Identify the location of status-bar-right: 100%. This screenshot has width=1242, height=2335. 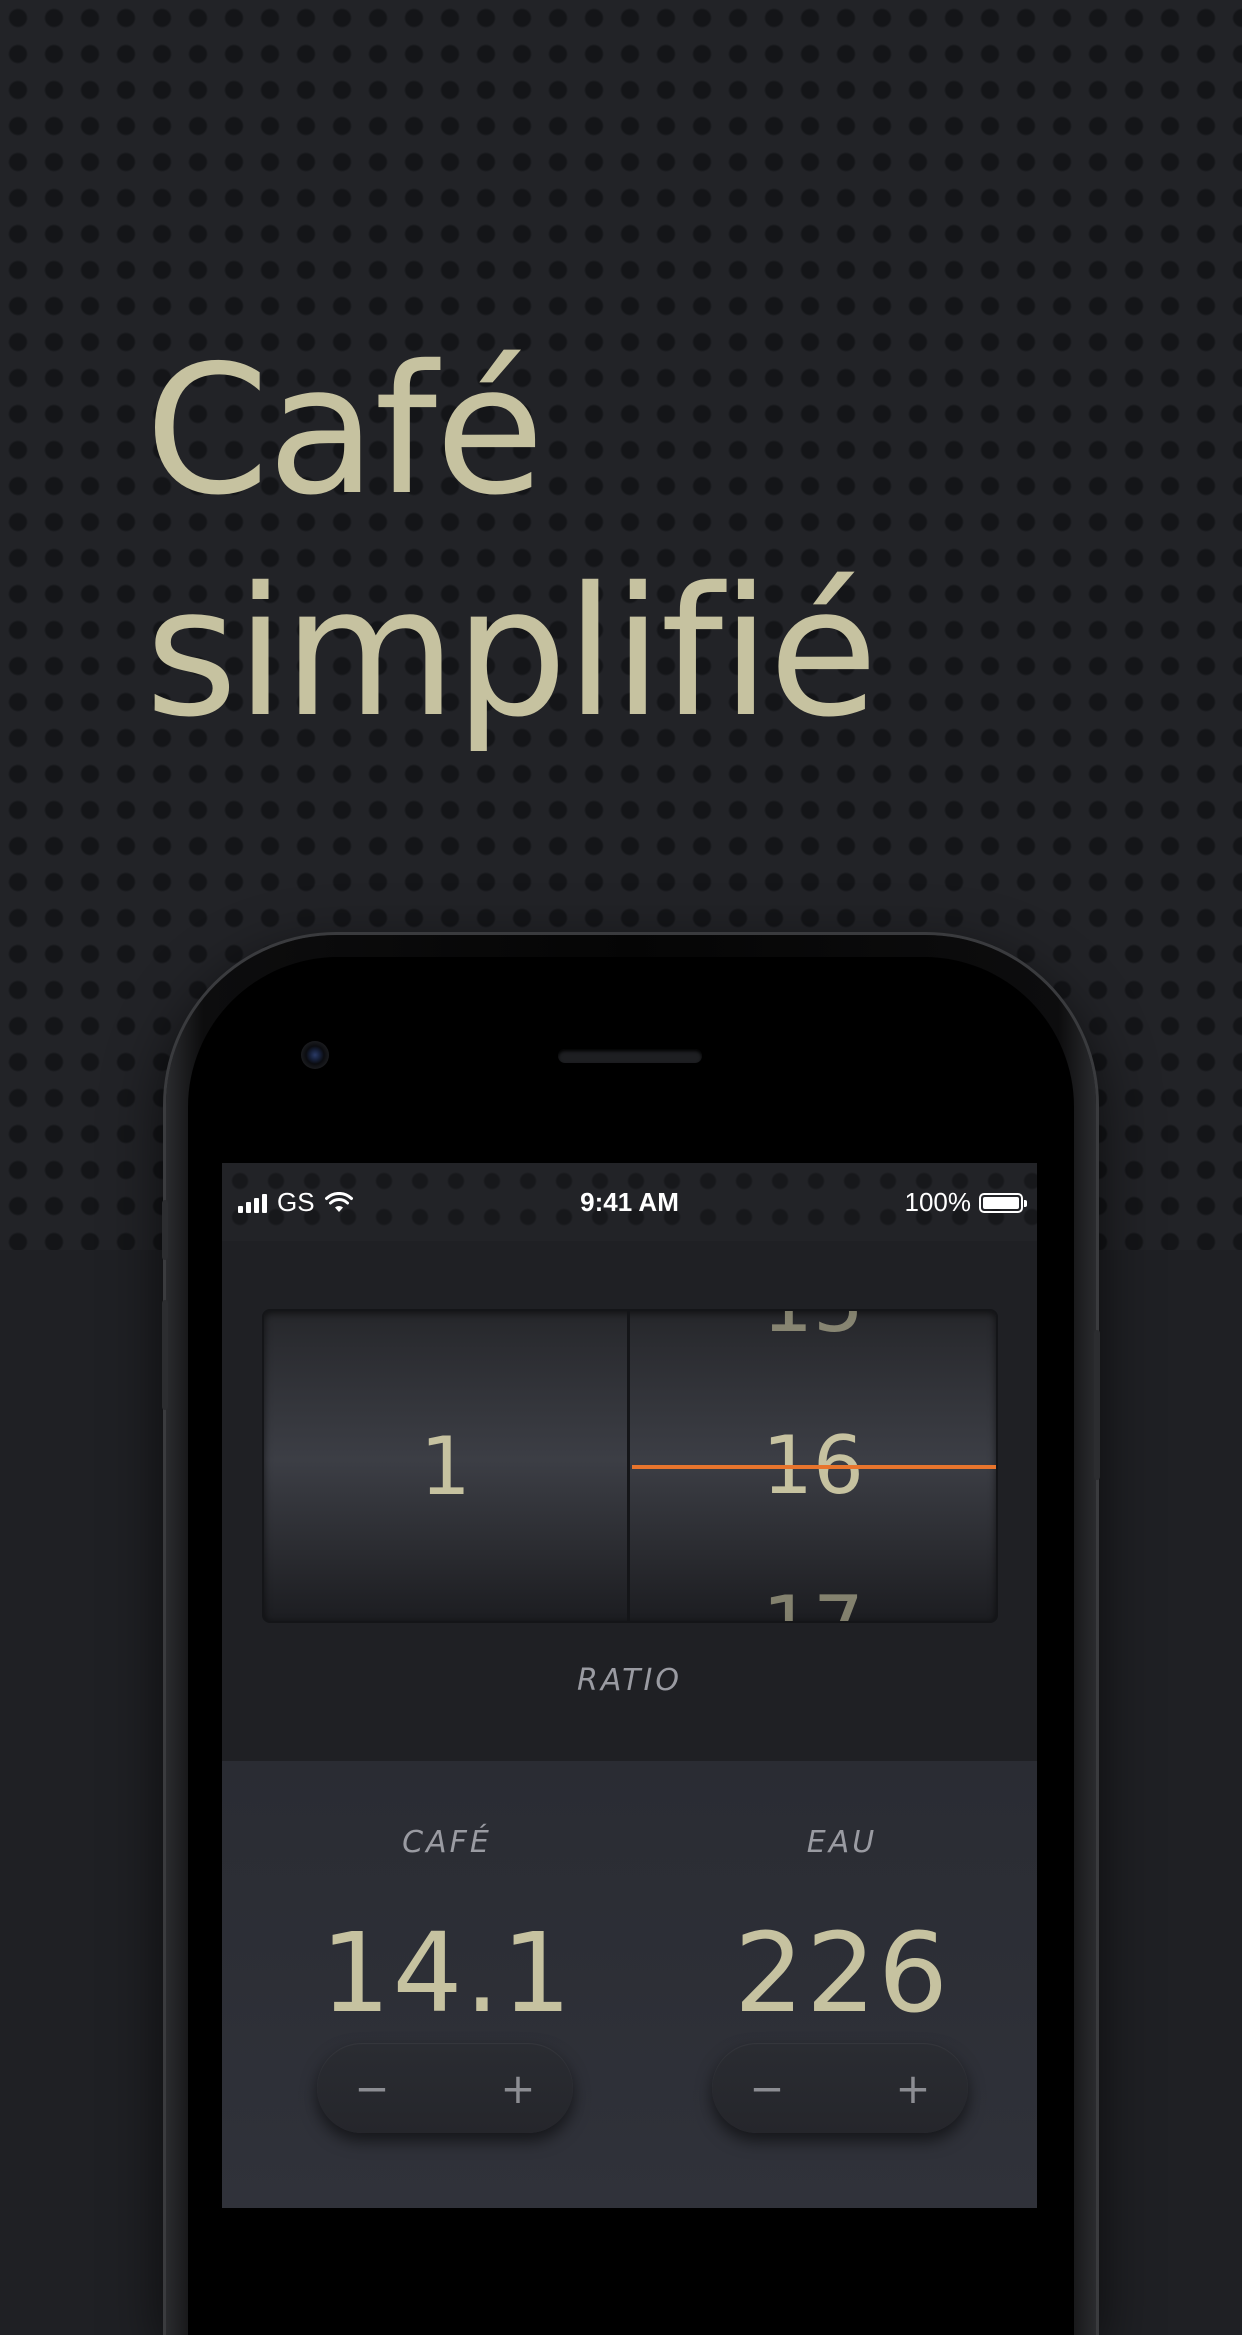
(965, 1202).